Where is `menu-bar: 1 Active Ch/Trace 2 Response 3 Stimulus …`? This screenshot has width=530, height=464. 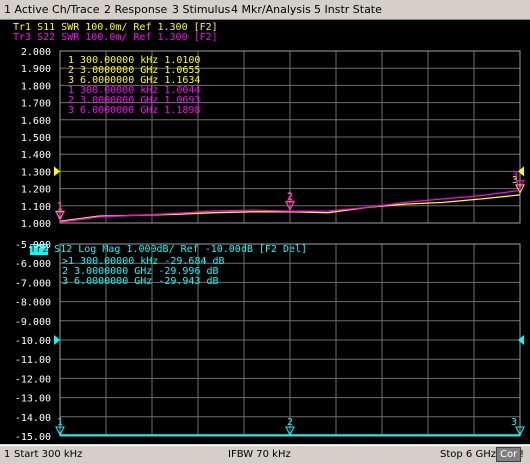 menu-bar: 1 Active Ch/Trace 2 Response 3 Stimulus … is located at coordinates (265, 10).